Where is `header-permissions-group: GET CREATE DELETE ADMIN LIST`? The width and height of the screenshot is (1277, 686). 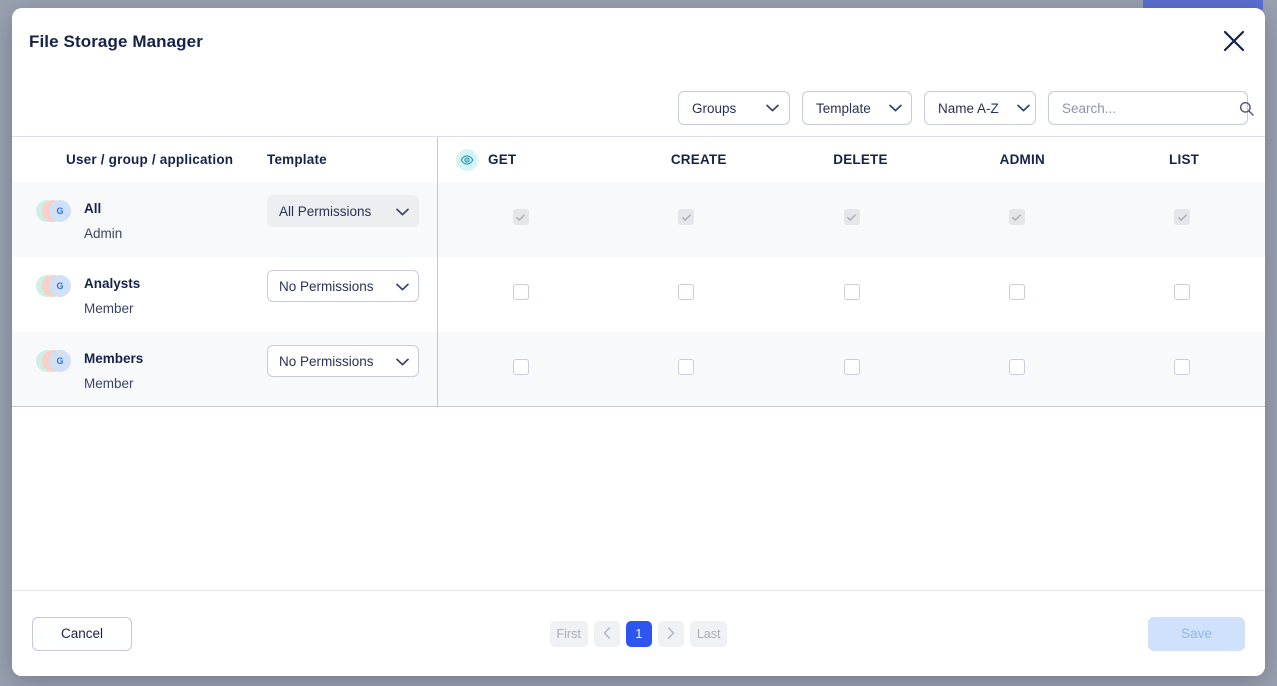 header-permissions-group: GET CREATE DELETE ADMIN LIST is located at coordinates (851, 159).